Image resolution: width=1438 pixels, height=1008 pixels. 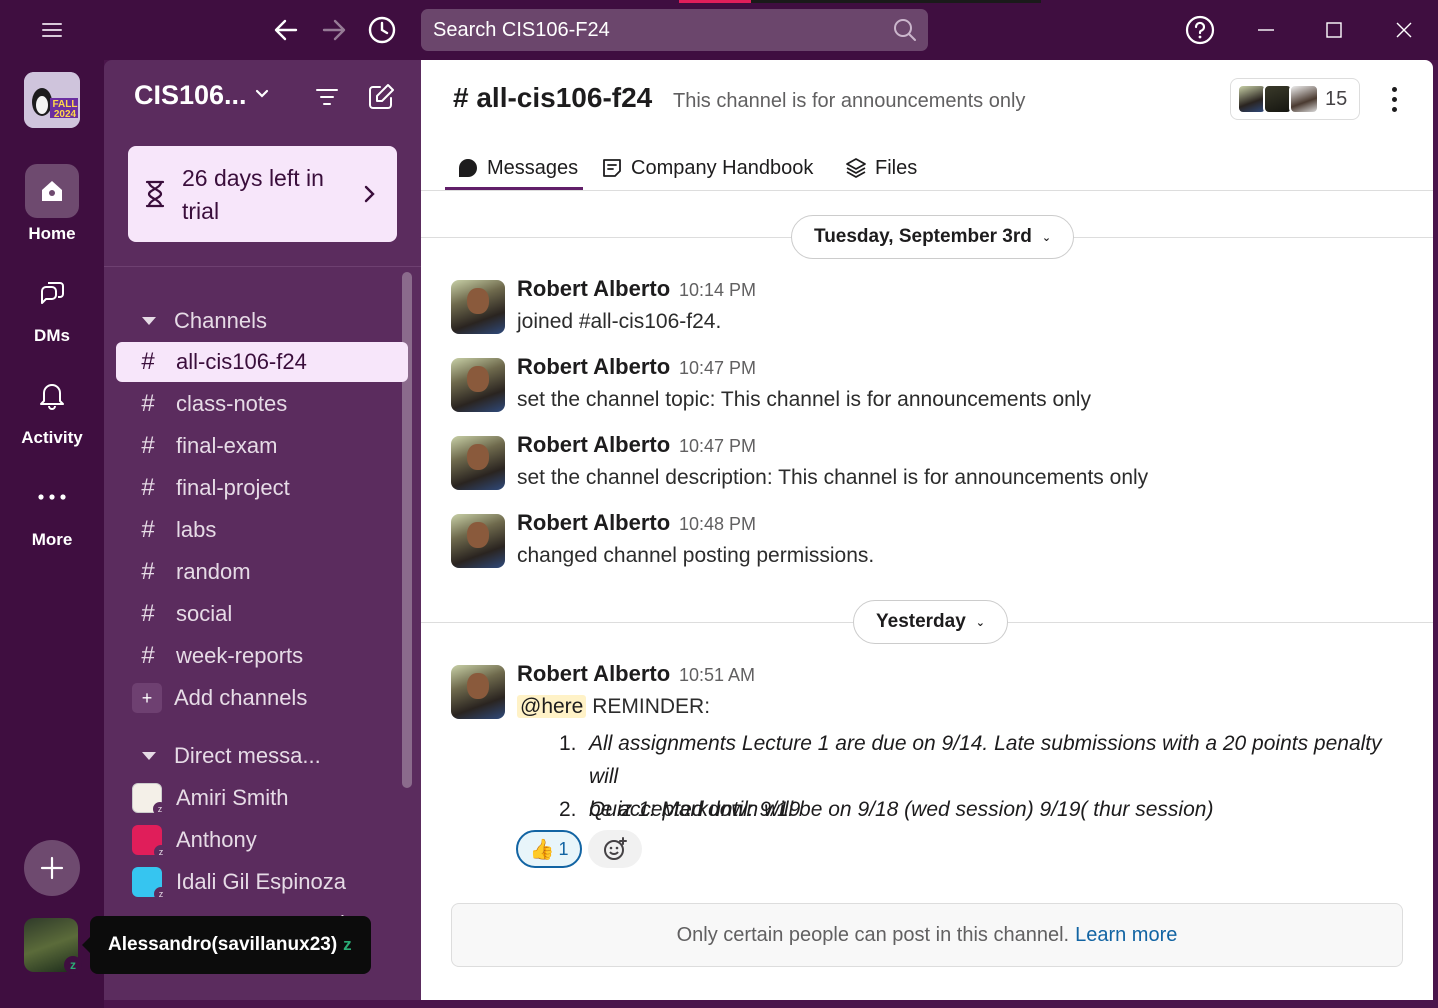 What do you see at coordinates (1295, 99) in the screenshot?
I see `members-button: 15` at bounding box center [1295, 99].